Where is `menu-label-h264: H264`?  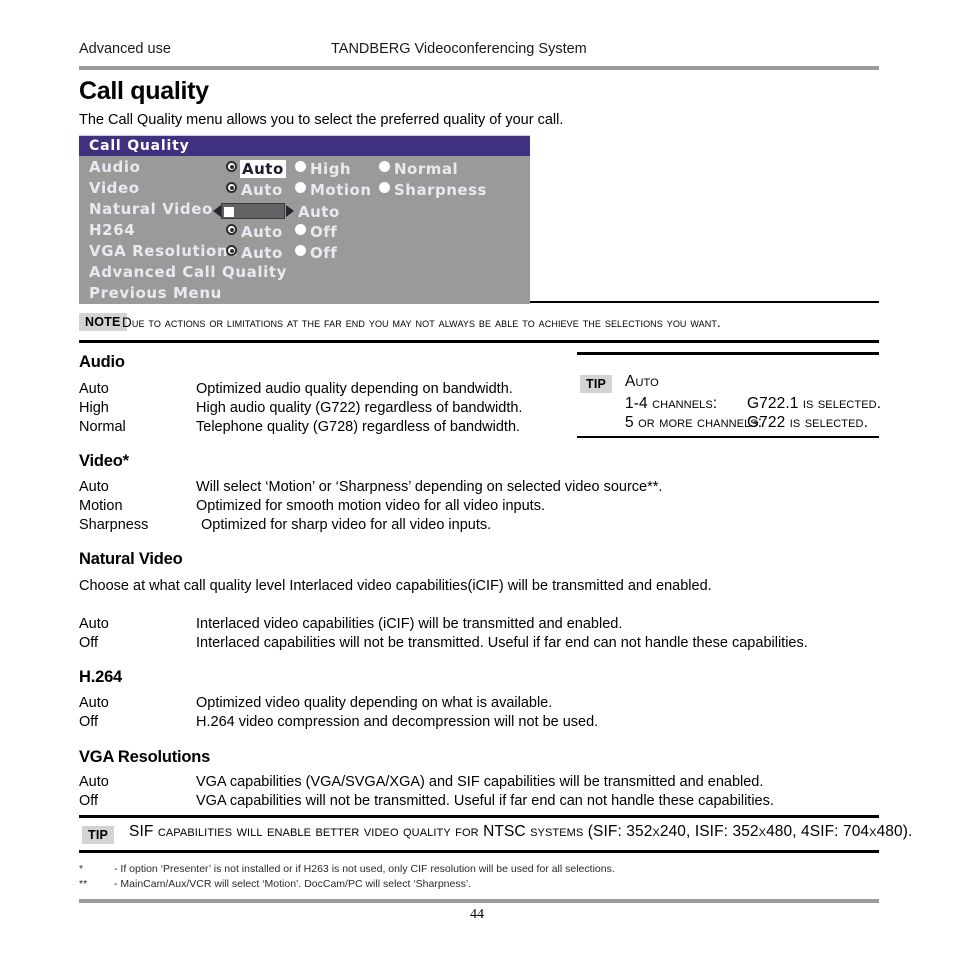
menu-label-h264: H264 is located at coordinates (112, 230).